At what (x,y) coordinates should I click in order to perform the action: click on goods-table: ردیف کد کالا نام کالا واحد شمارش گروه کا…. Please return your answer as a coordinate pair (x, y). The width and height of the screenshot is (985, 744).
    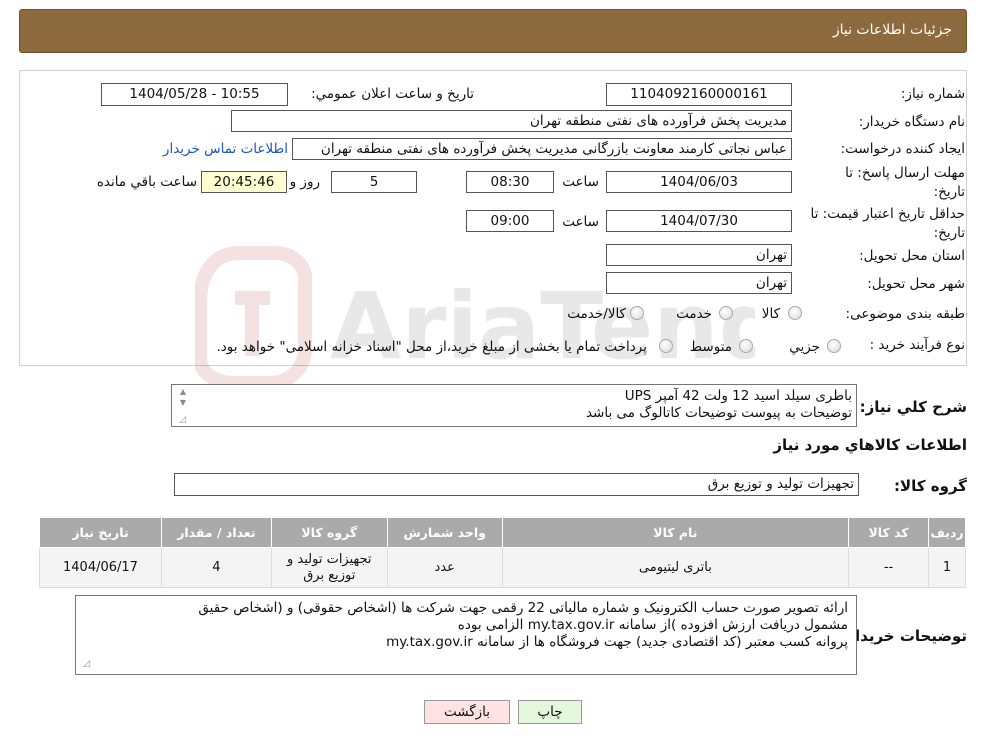
    Looking at the image, I should click on (502, 552).